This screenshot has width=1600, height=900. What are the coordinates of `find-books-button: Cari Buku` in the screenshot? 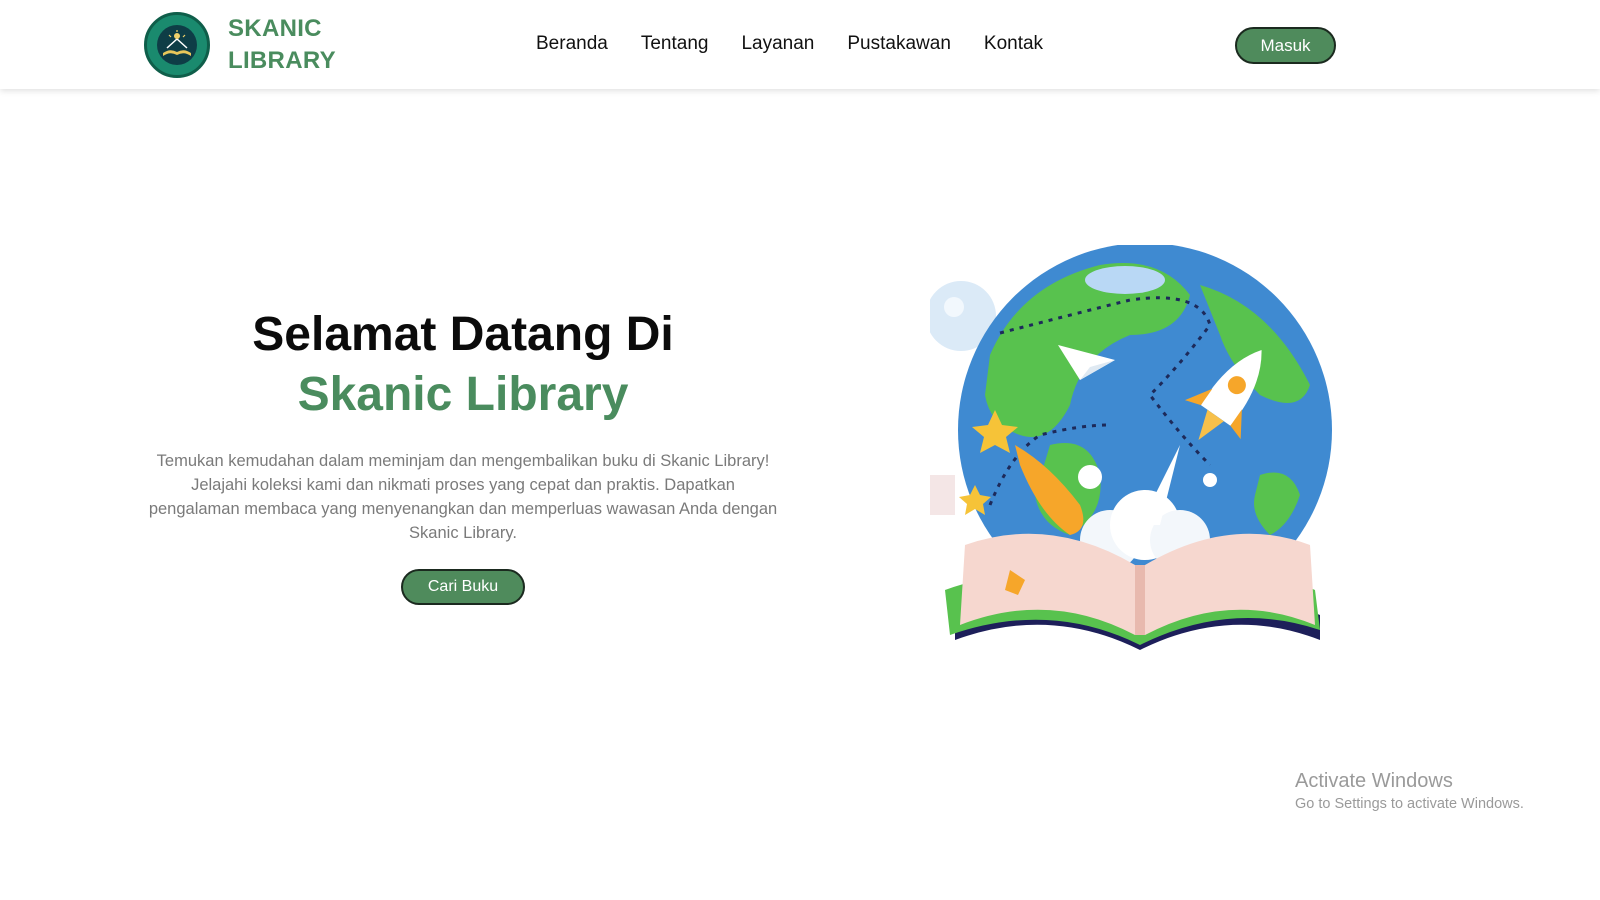 It's located at (463, 587).